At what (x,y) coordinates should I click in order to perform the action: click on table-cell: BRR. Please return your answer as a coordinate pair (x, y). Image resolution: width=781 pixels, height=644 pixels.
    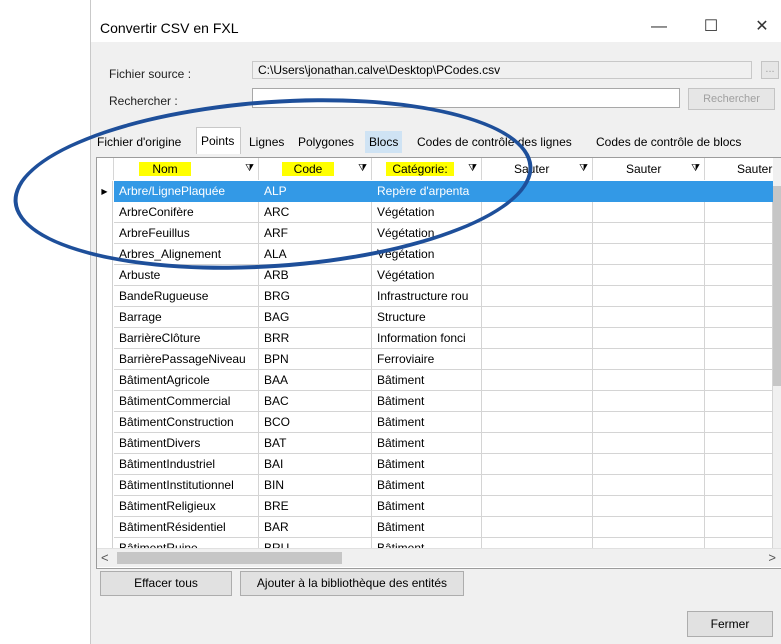
    Looking at the image, I should click on (315, 338).